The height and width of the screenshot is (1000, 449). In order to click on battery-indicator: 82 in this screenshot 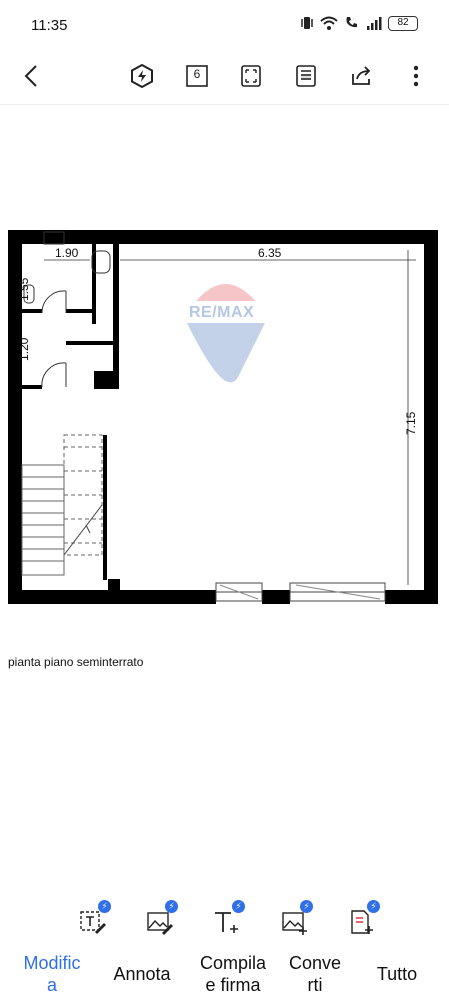, I will do `click(403, 23)`.